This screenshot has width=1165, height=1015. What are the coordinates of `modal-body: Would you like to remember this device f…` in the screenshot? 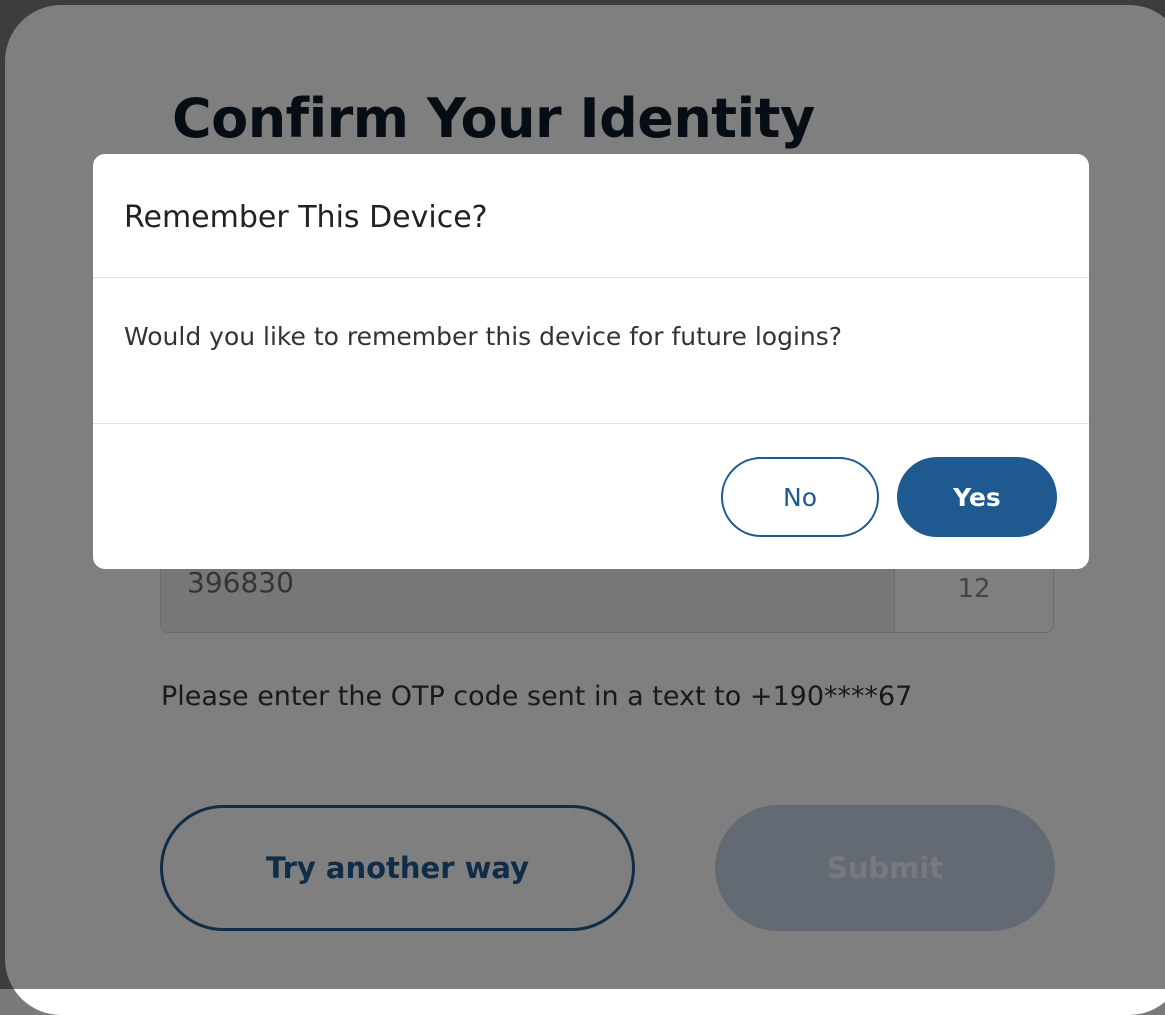 It's located at (591, 351).